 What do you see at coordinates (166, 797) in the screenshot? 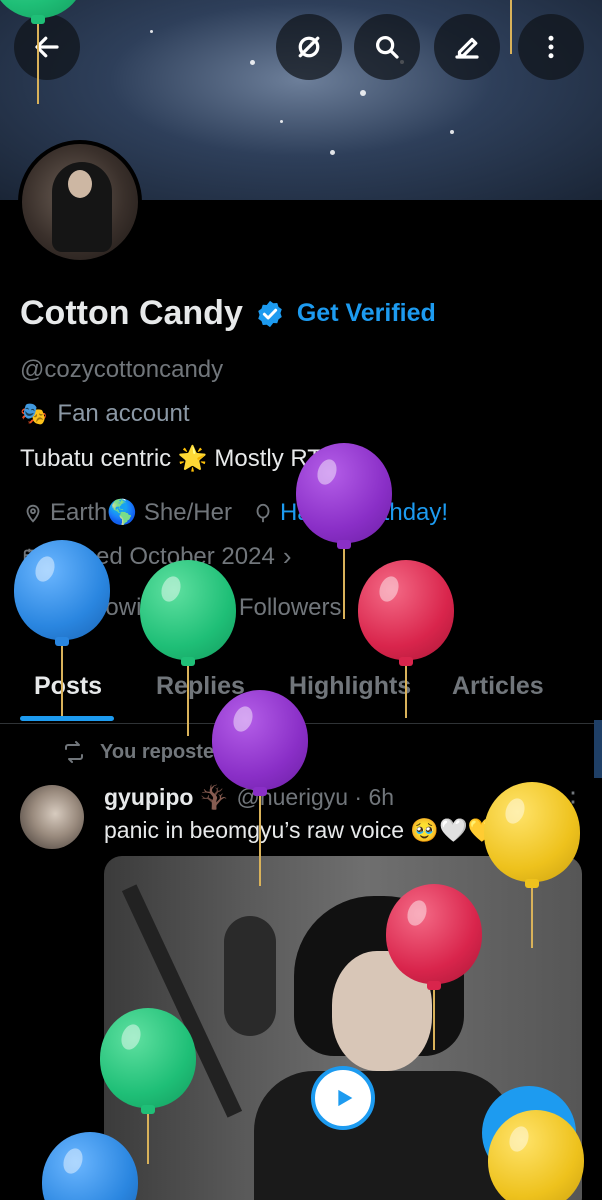
I see `post-author: gyupipo 🪾` at bounding box center [166, 797].